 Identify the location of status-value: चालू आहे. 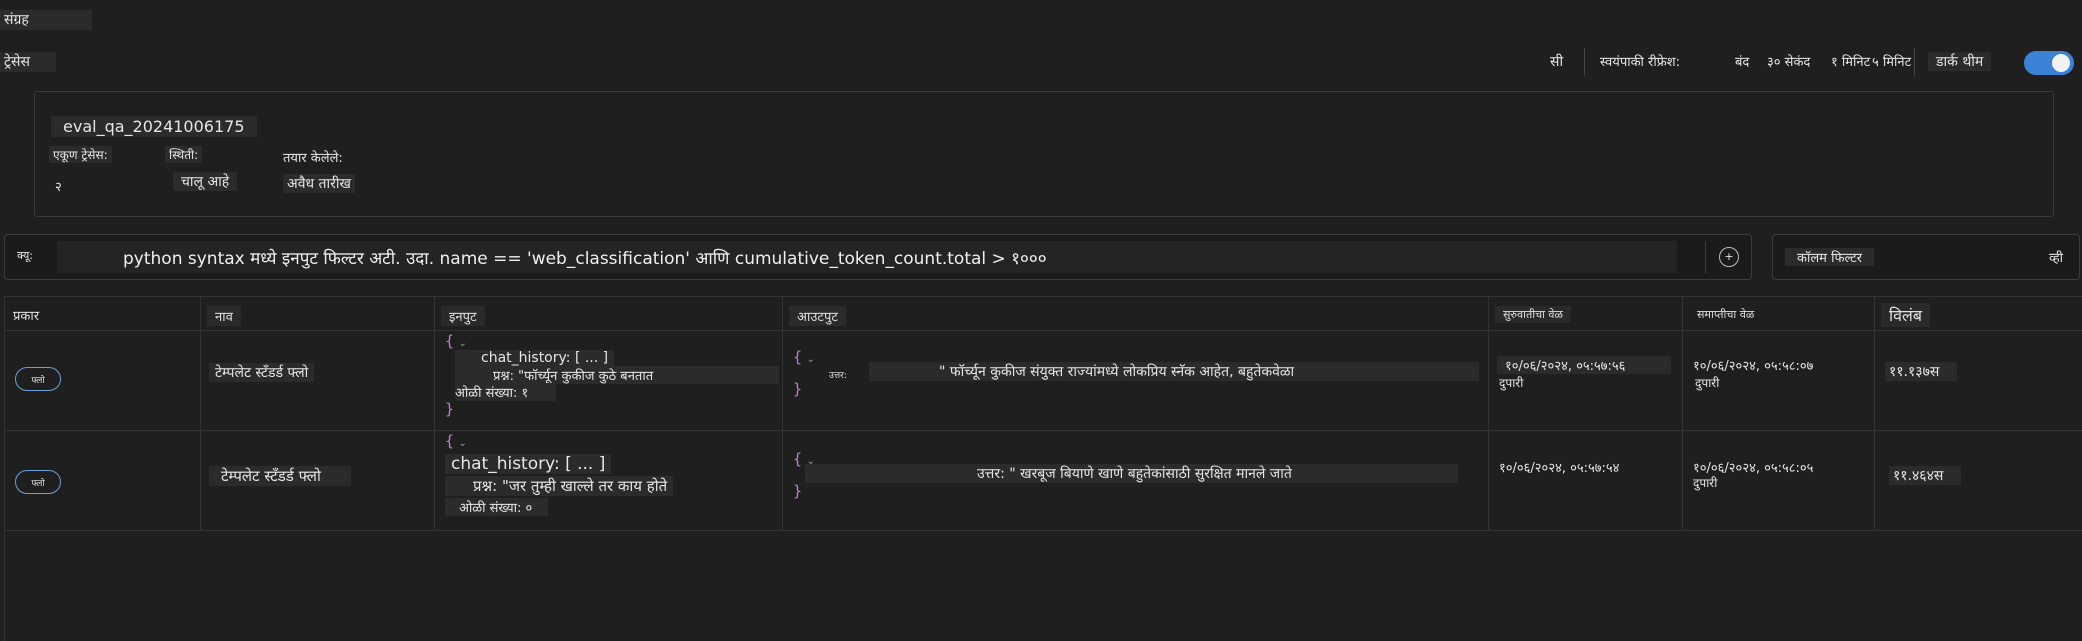
(205, 181).